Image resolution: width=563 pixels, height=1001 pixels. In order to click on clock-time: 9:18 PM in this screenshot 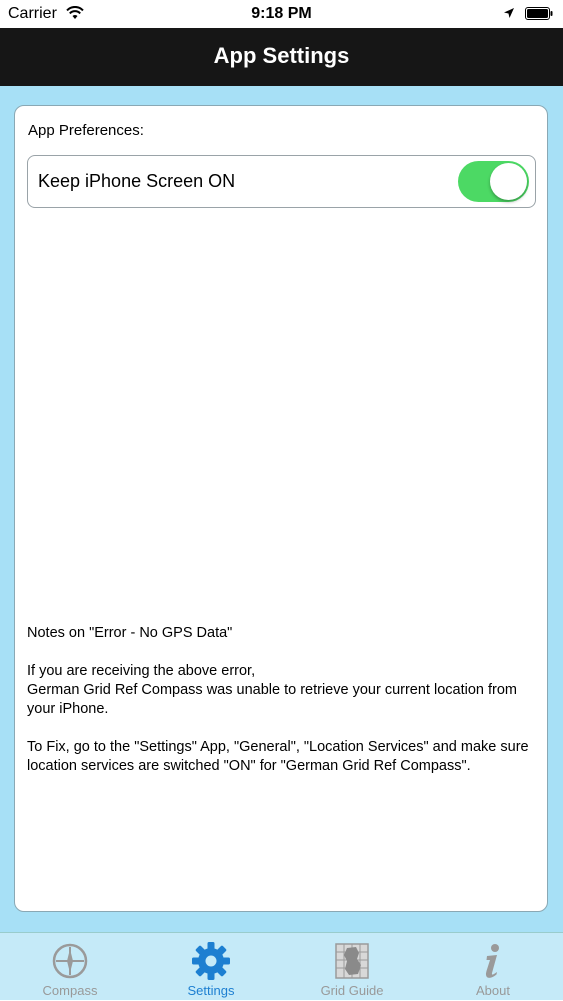, I will do `click(281, 13)`.